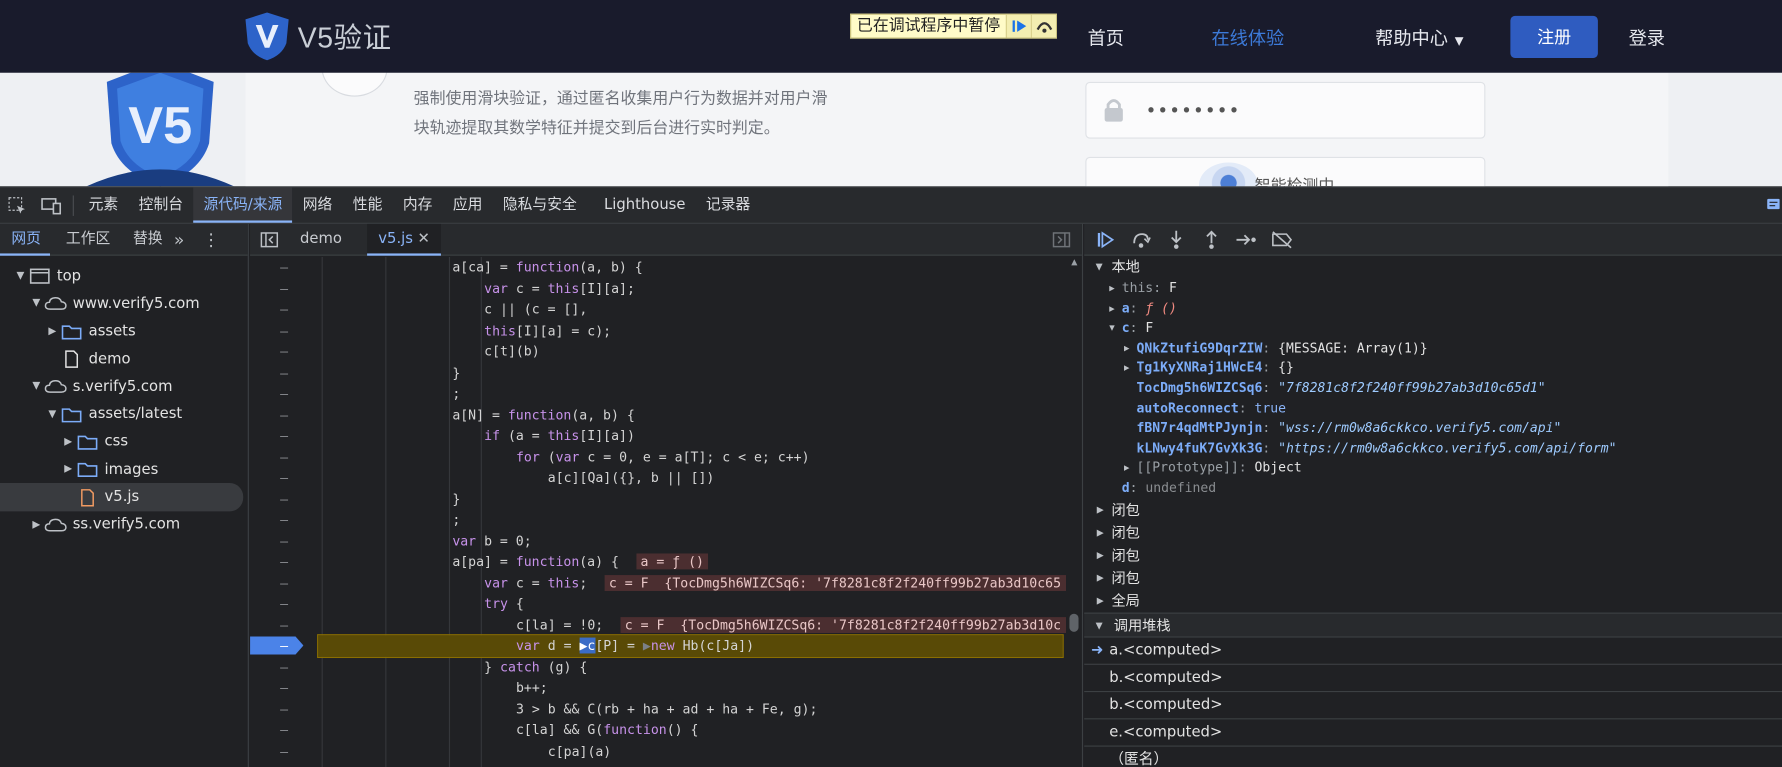 Image resolution: width=1782 pixels, height=767 pixels. I want to click on step-into-icon, so click(1176, 239).